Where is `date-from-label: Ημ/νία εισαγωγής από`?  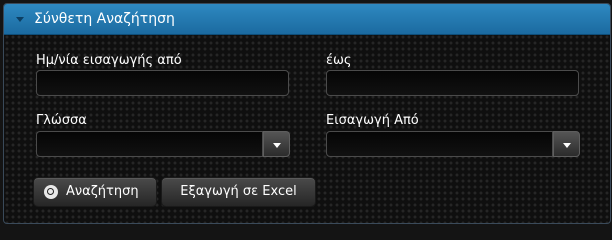
date-from-label: Ημ/νία εισαγωγής από is located at coordinates (109, 60).